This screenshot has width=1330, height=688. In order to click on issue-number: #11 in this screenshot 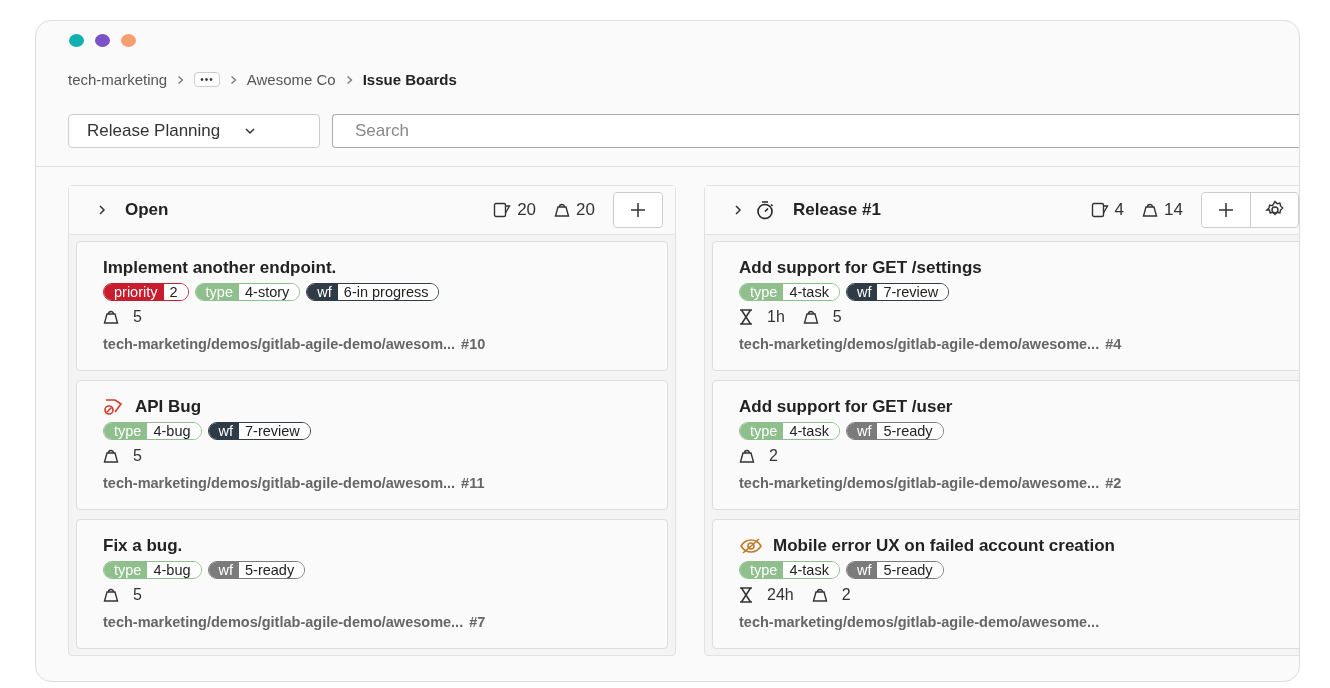, I will do `click(473, 483)`.